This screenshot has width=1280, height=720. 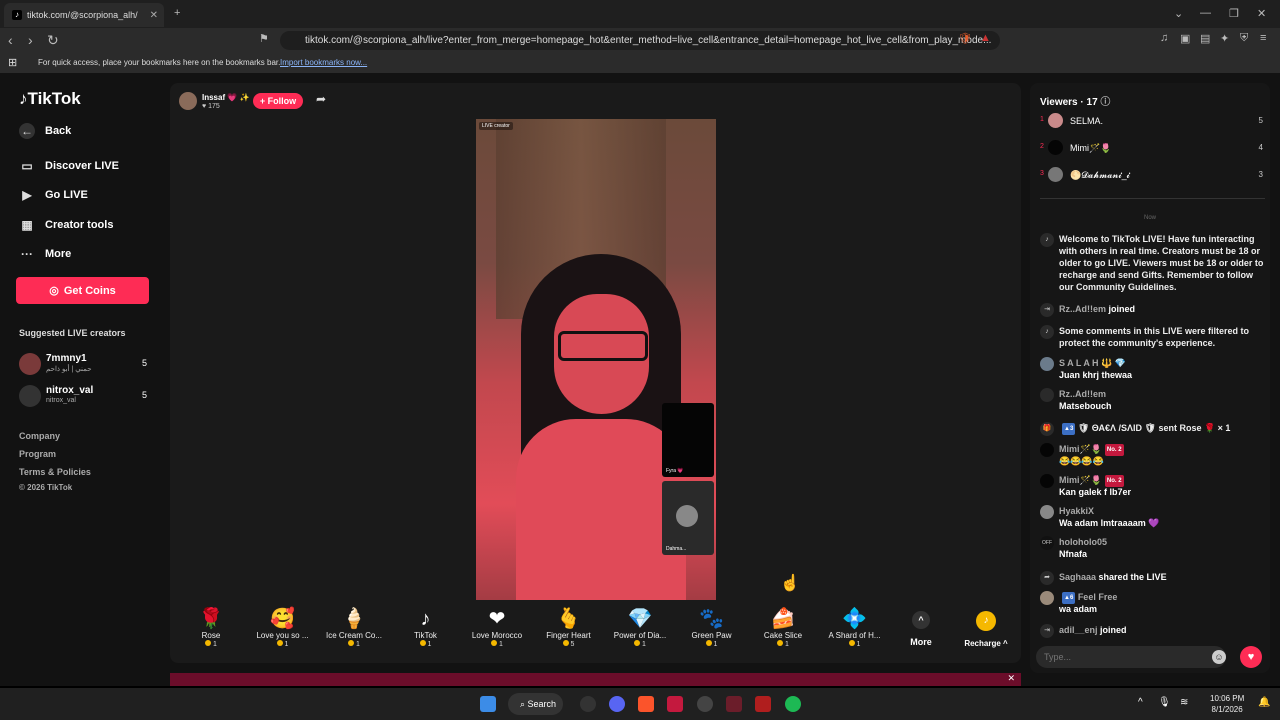 I want to click on search-icon: ⌕, so click(x=524, y=704).